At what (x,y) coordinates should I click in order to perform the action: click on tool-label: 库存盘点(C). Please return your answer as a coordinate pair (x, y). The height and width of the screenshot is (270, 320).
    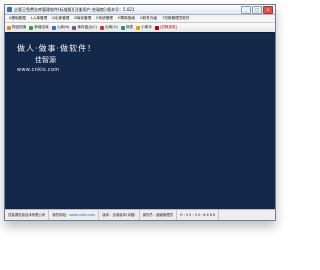
    Looking at the image, I should click on (87, 27).